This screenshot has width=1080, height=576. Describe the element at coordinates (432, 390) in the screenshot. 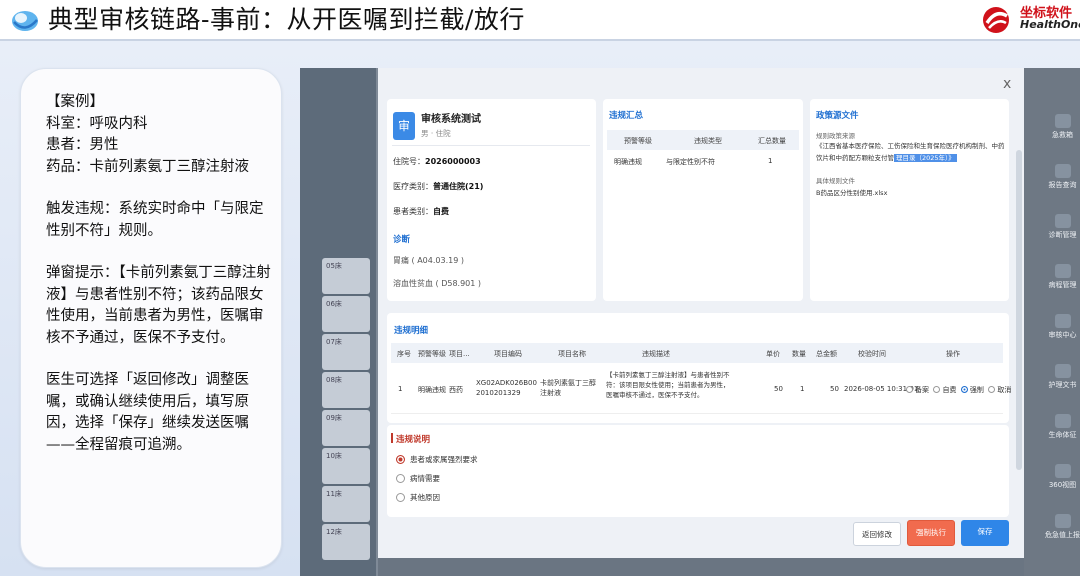

I see `detail-cell-level: 明确违规` at that location.